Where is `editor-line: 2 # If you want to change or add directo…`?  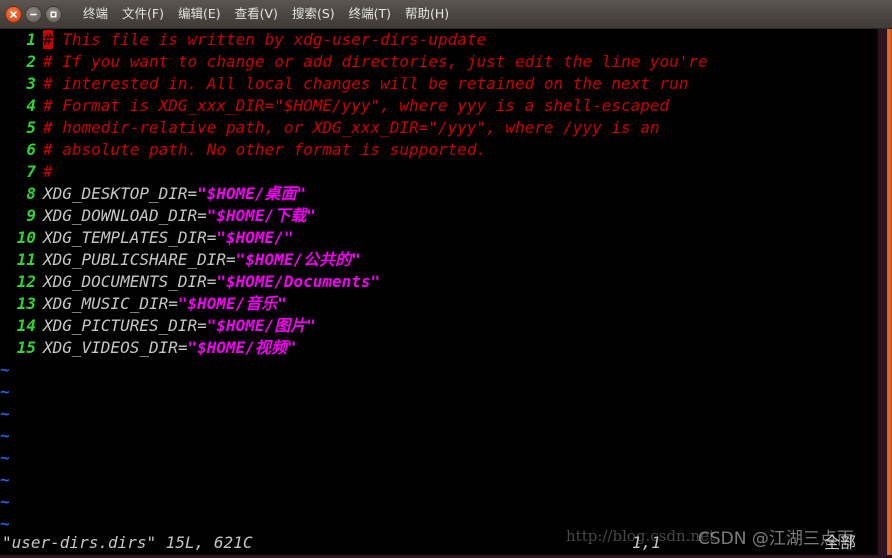
editor-line: 2 # If you want to change or add directo… is located at coordinates (446, 62).